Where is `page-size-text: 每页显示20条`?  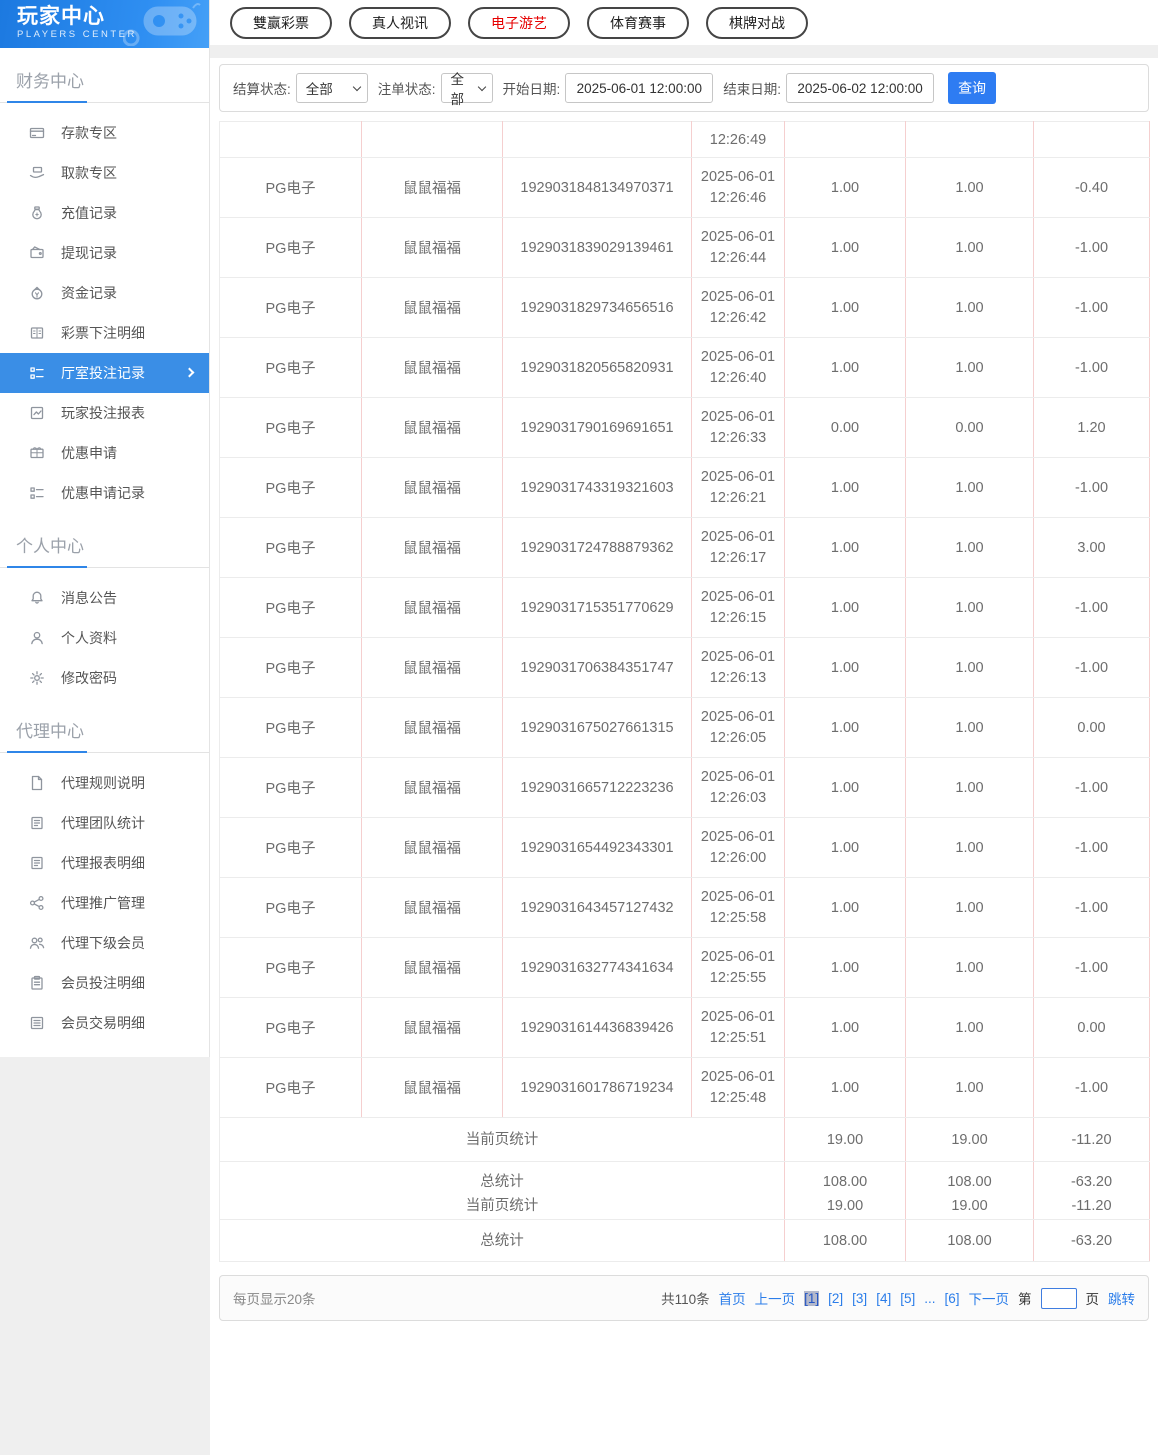
page-size-text: 每页显示20条 is located at coordinates (274, 1299).